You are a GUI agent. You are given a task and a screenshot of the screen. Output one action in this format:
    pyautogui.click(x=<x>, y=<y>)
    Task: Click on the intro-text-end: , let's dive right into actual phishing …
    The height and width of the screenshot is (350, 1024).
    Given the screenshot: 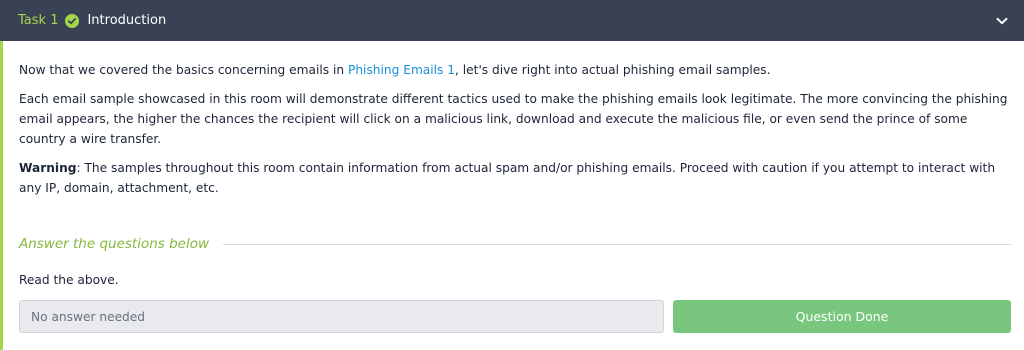 What is the action you would take?
    pyautogui.click(x=613, y=70)
    